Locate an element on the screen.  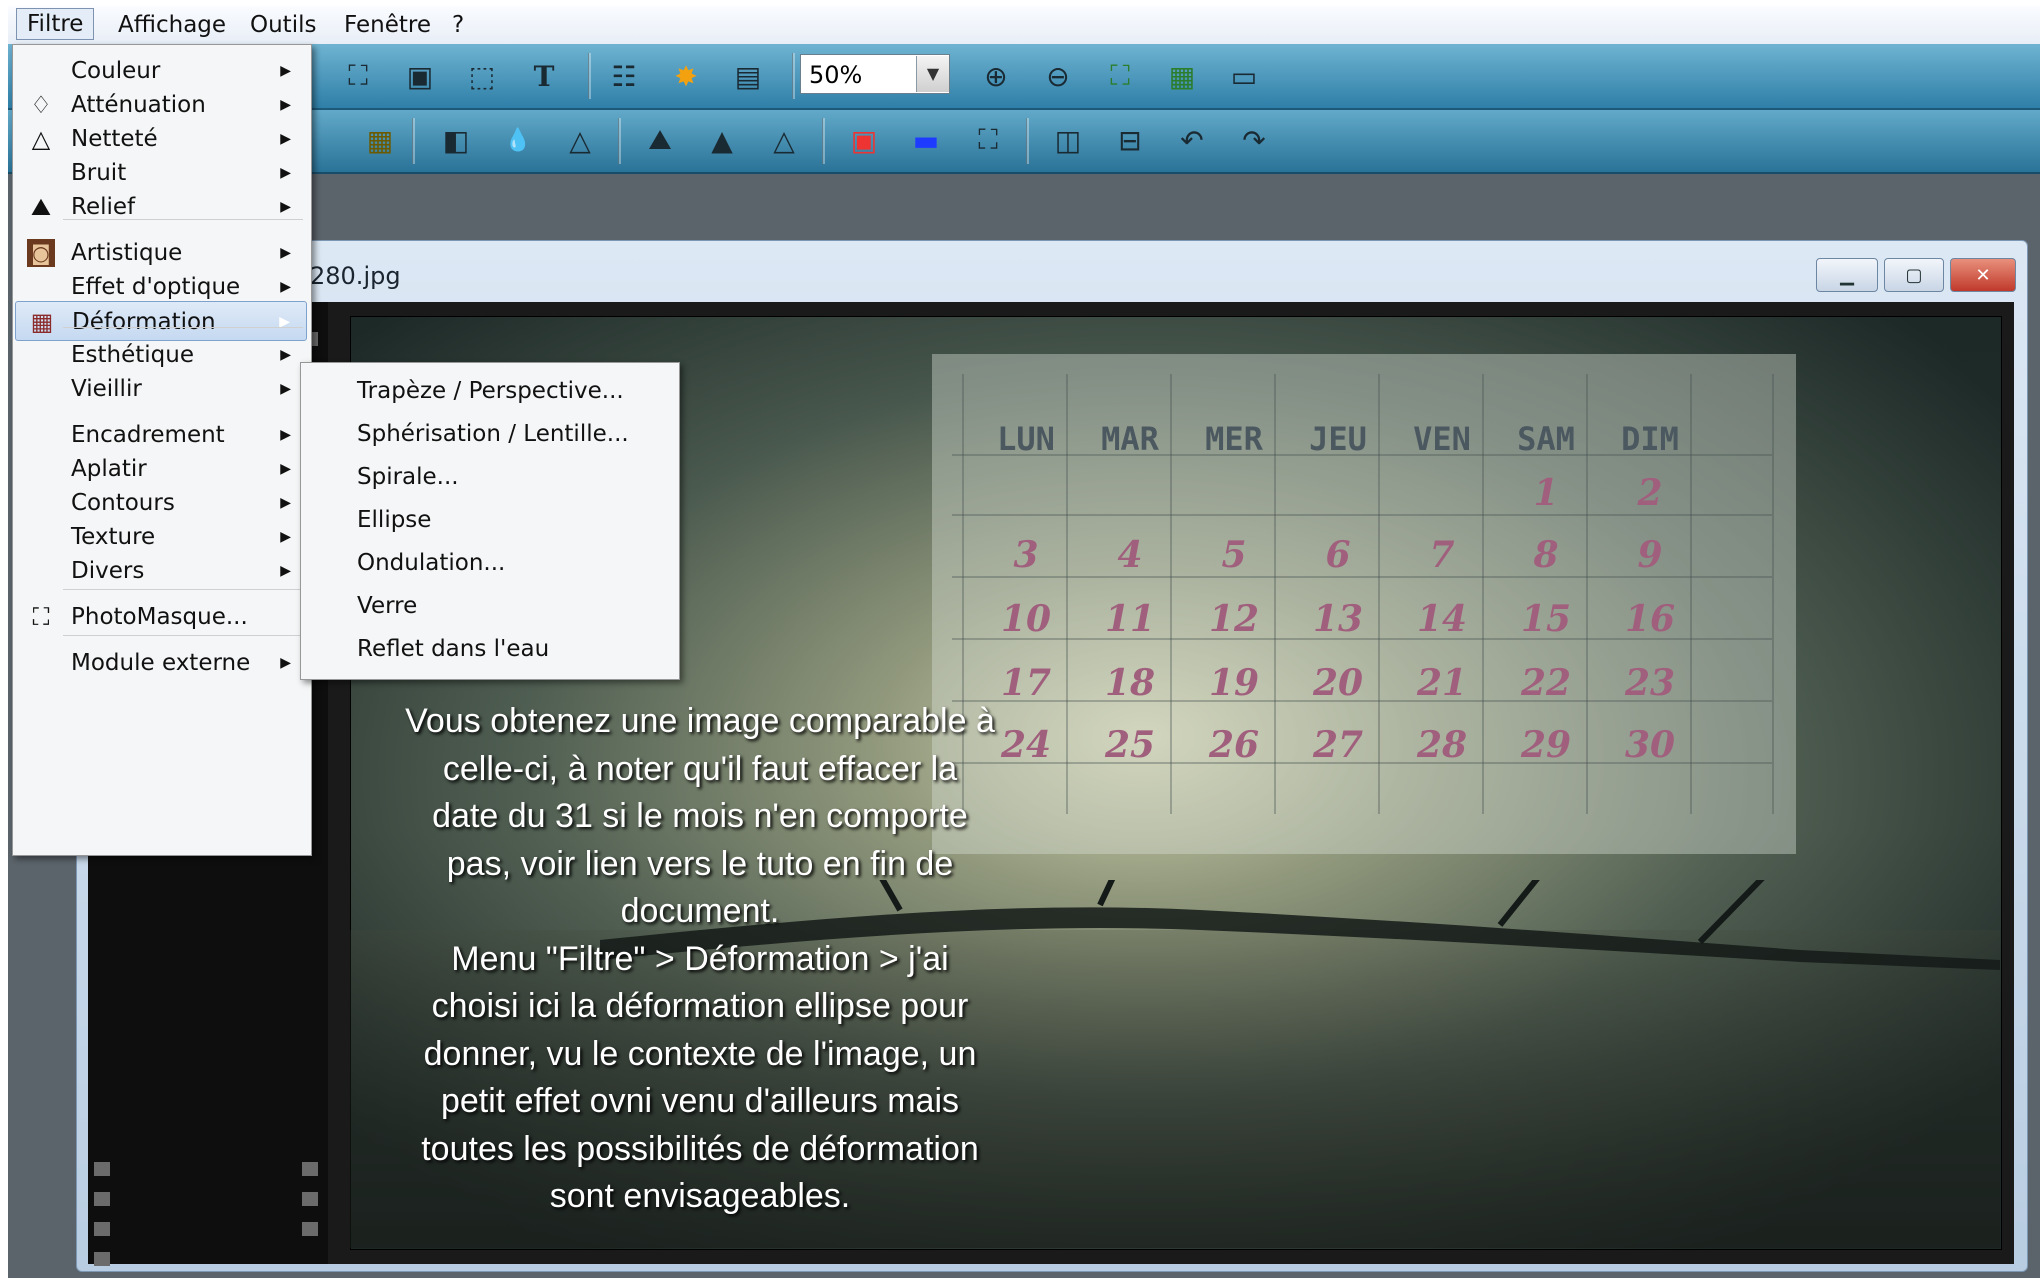
sharpen-icon: ▲ is located at coordinates (722, 140).